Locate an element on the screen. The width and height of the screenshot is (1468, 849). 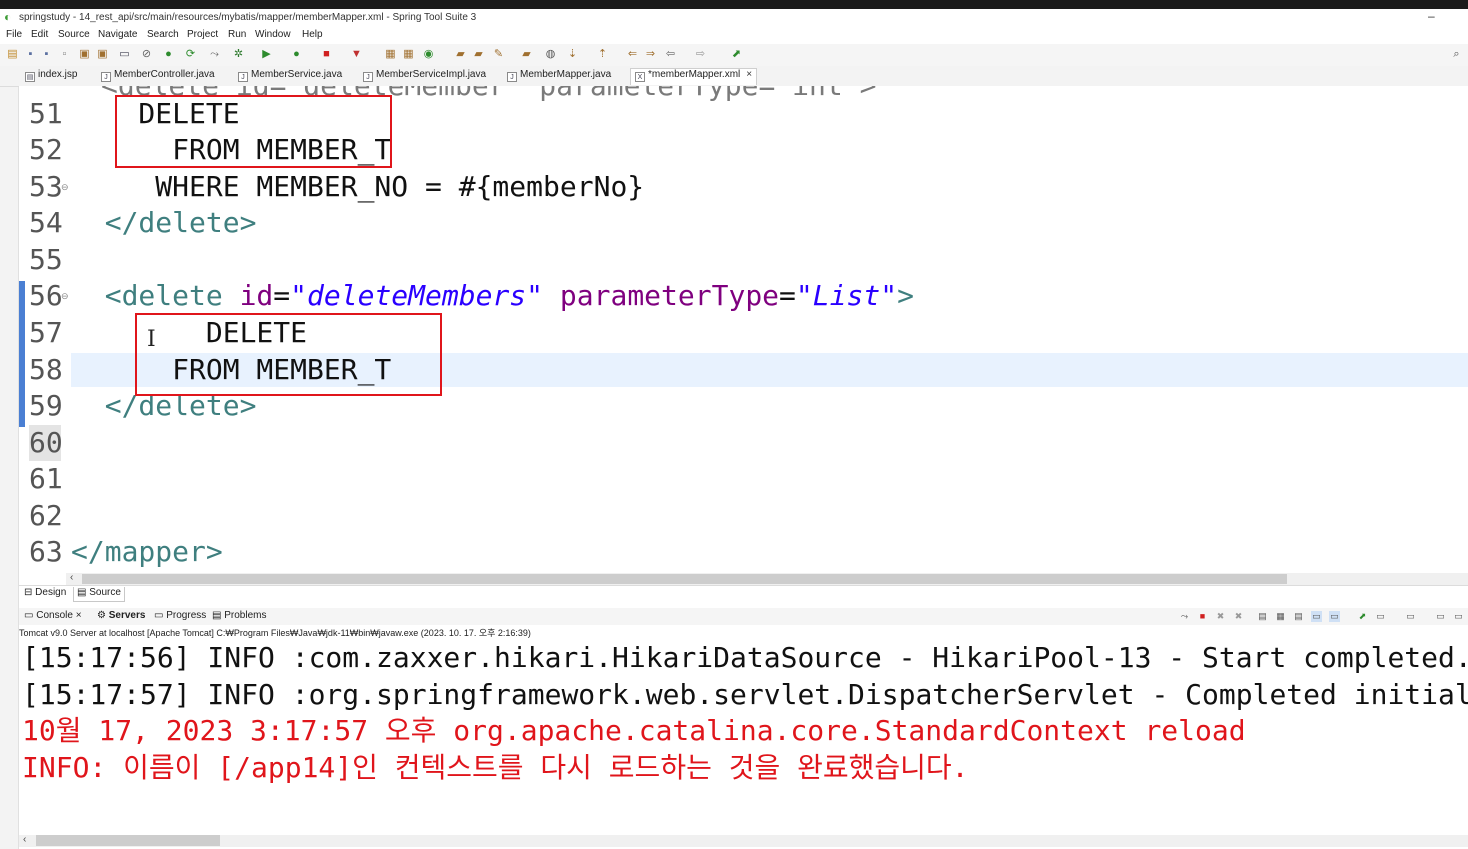
scroll-lock-icon: ▦ is located at coordinates (1280, 616).